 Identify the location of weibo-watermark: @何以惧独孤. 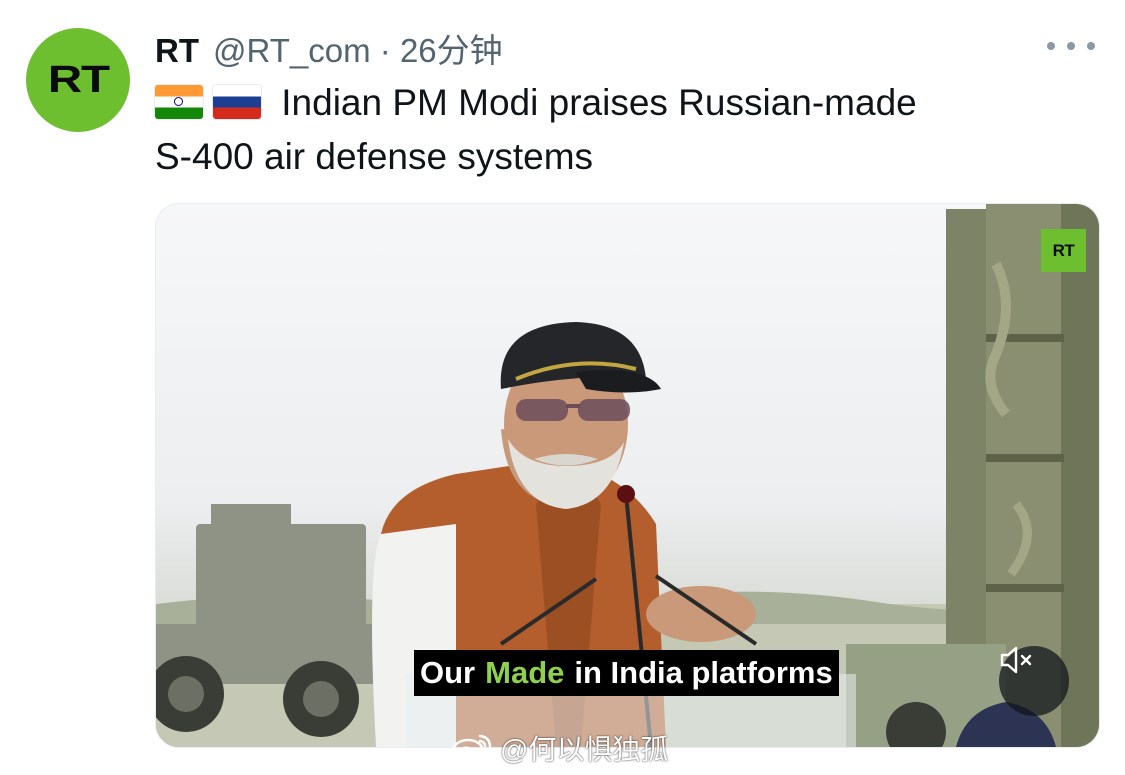
(559, 748).